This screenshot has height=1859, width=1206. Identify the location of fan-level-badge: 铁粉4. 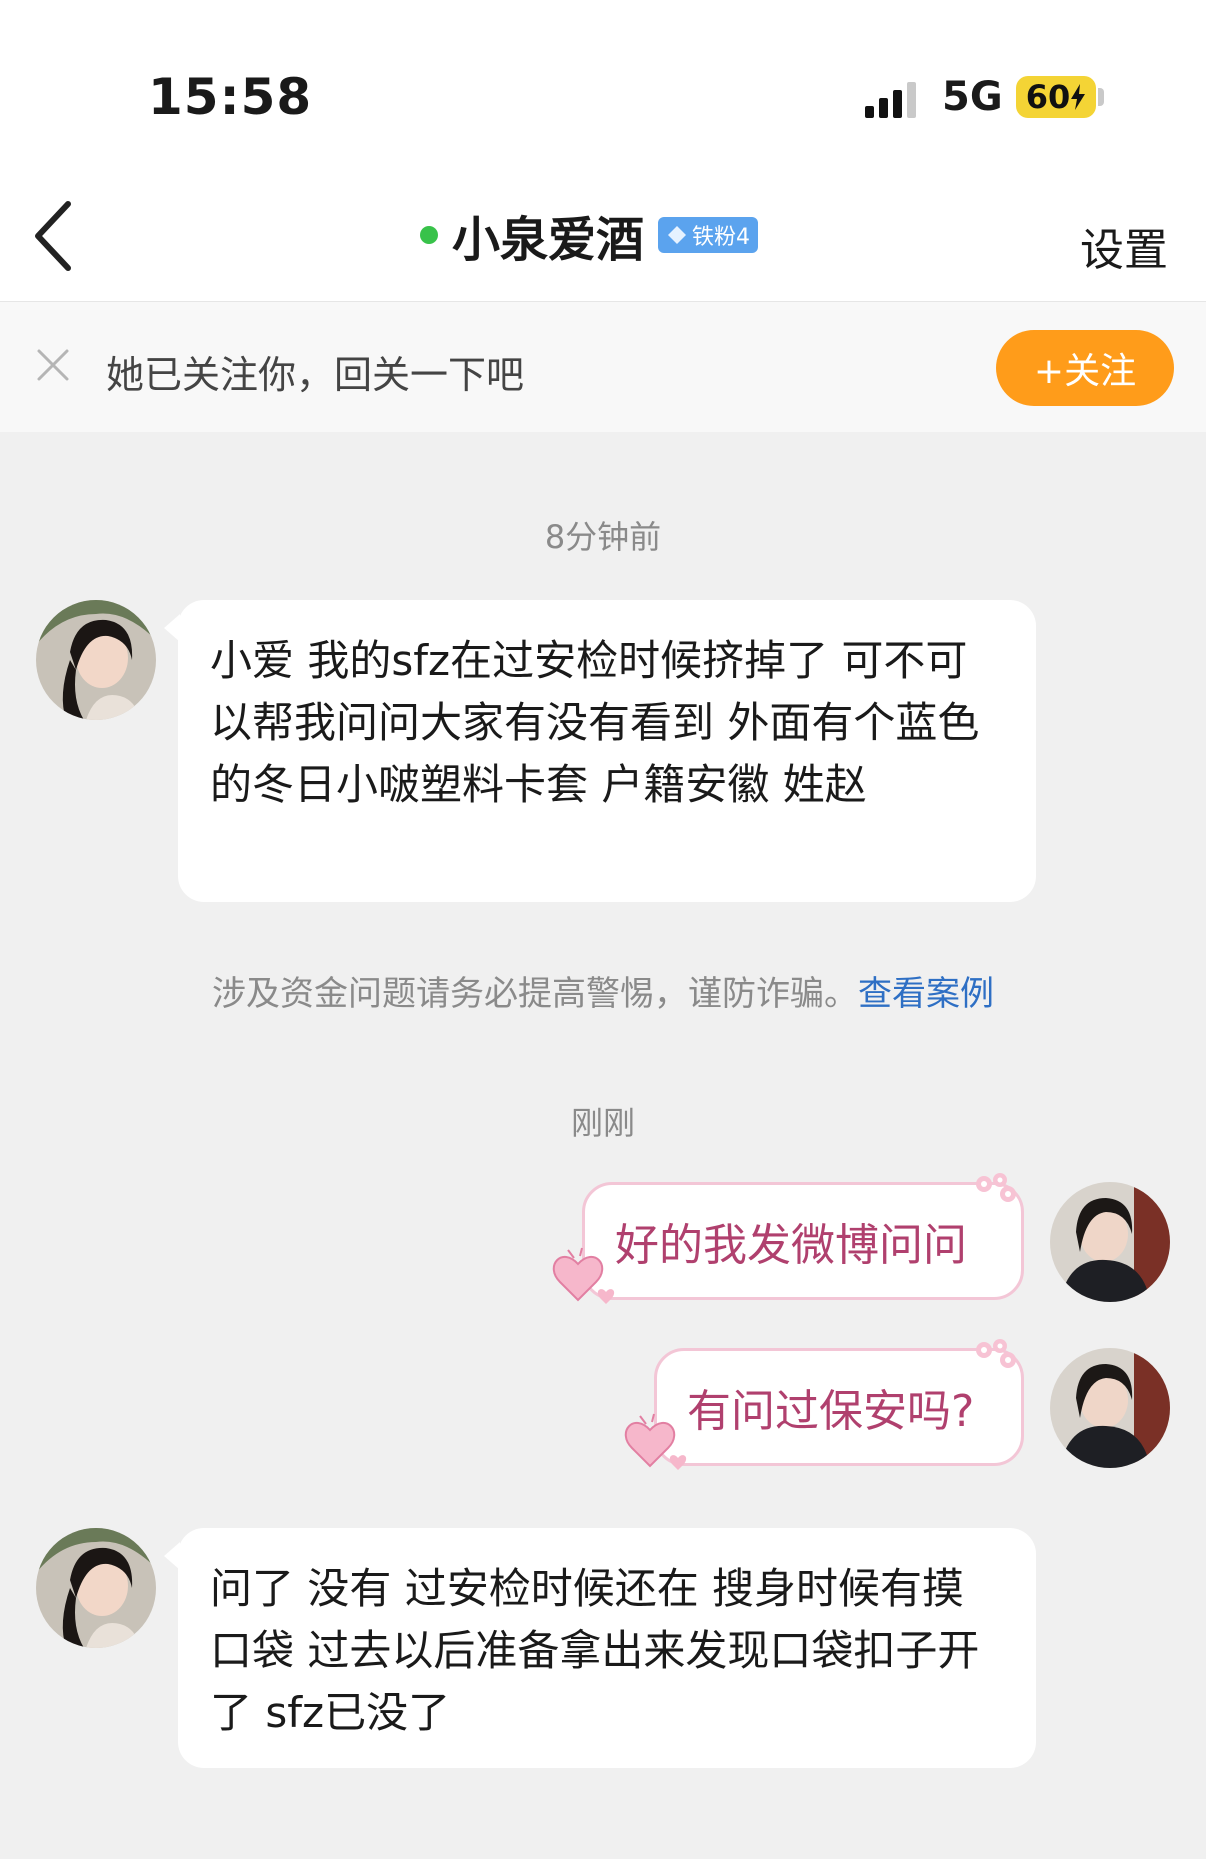
(708, 235).